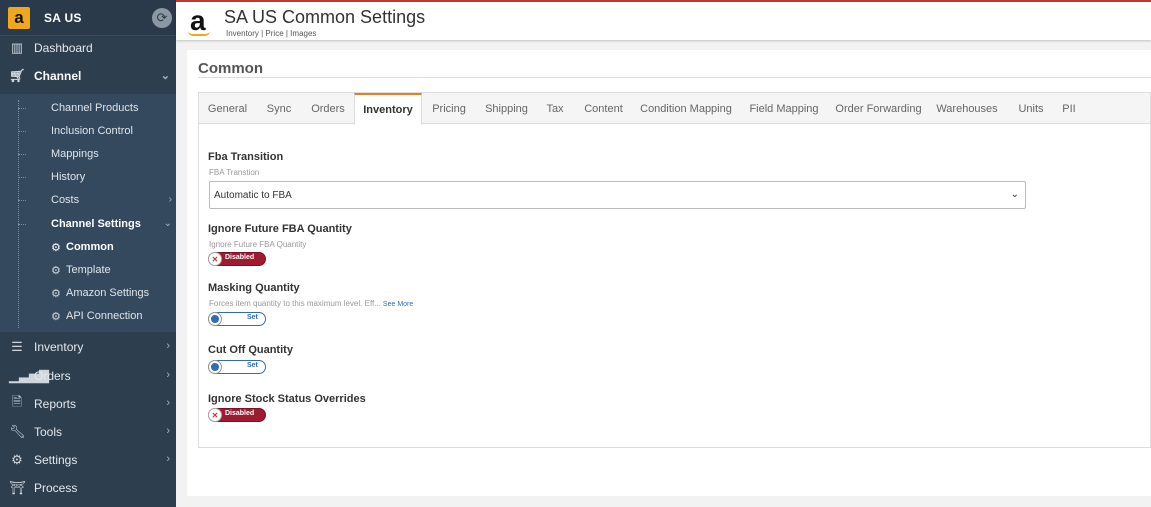 The image size is (1151, 507). Describe the element at coordinates (199, 33) in the screenshot. I see `amazon-smile-icon` at that location.